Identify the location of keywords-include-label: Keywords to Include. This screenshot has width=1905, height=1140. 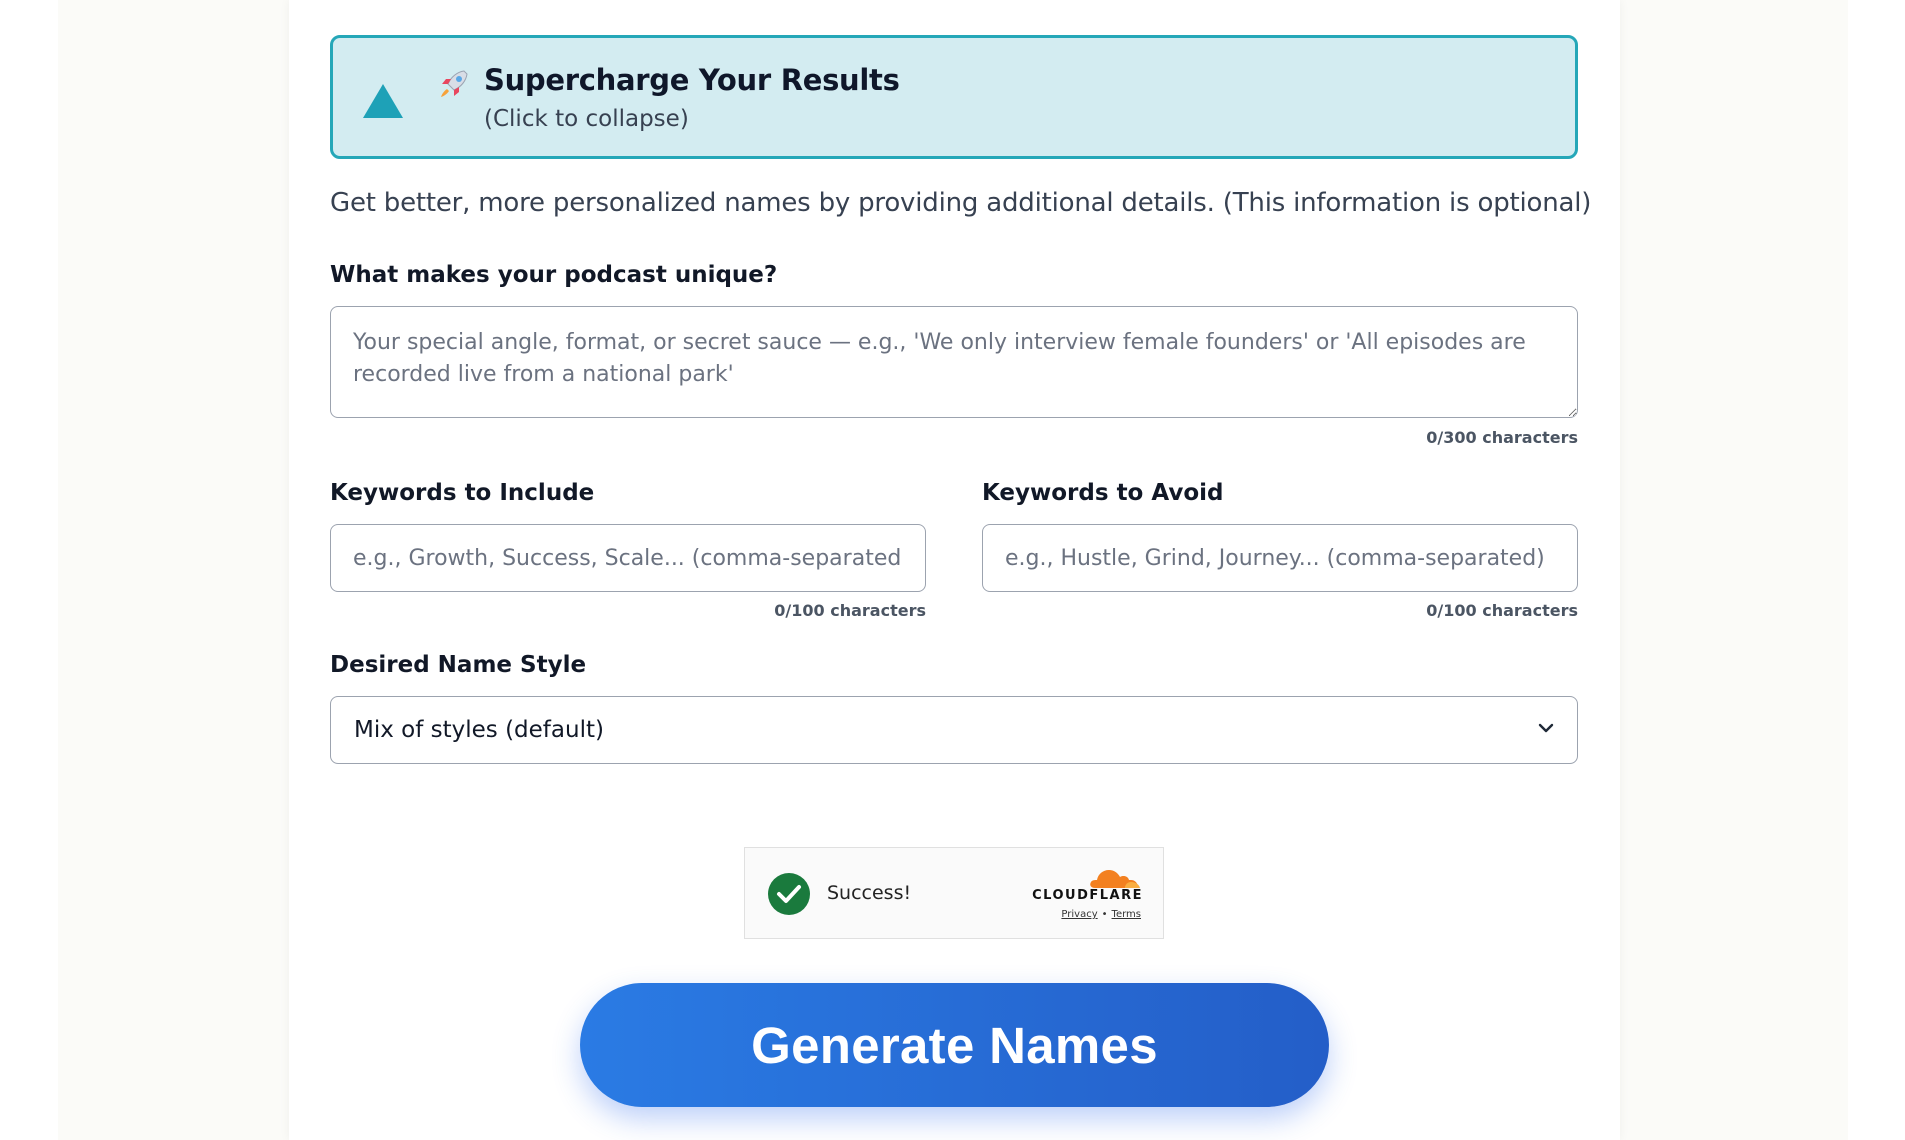
(462, 493).